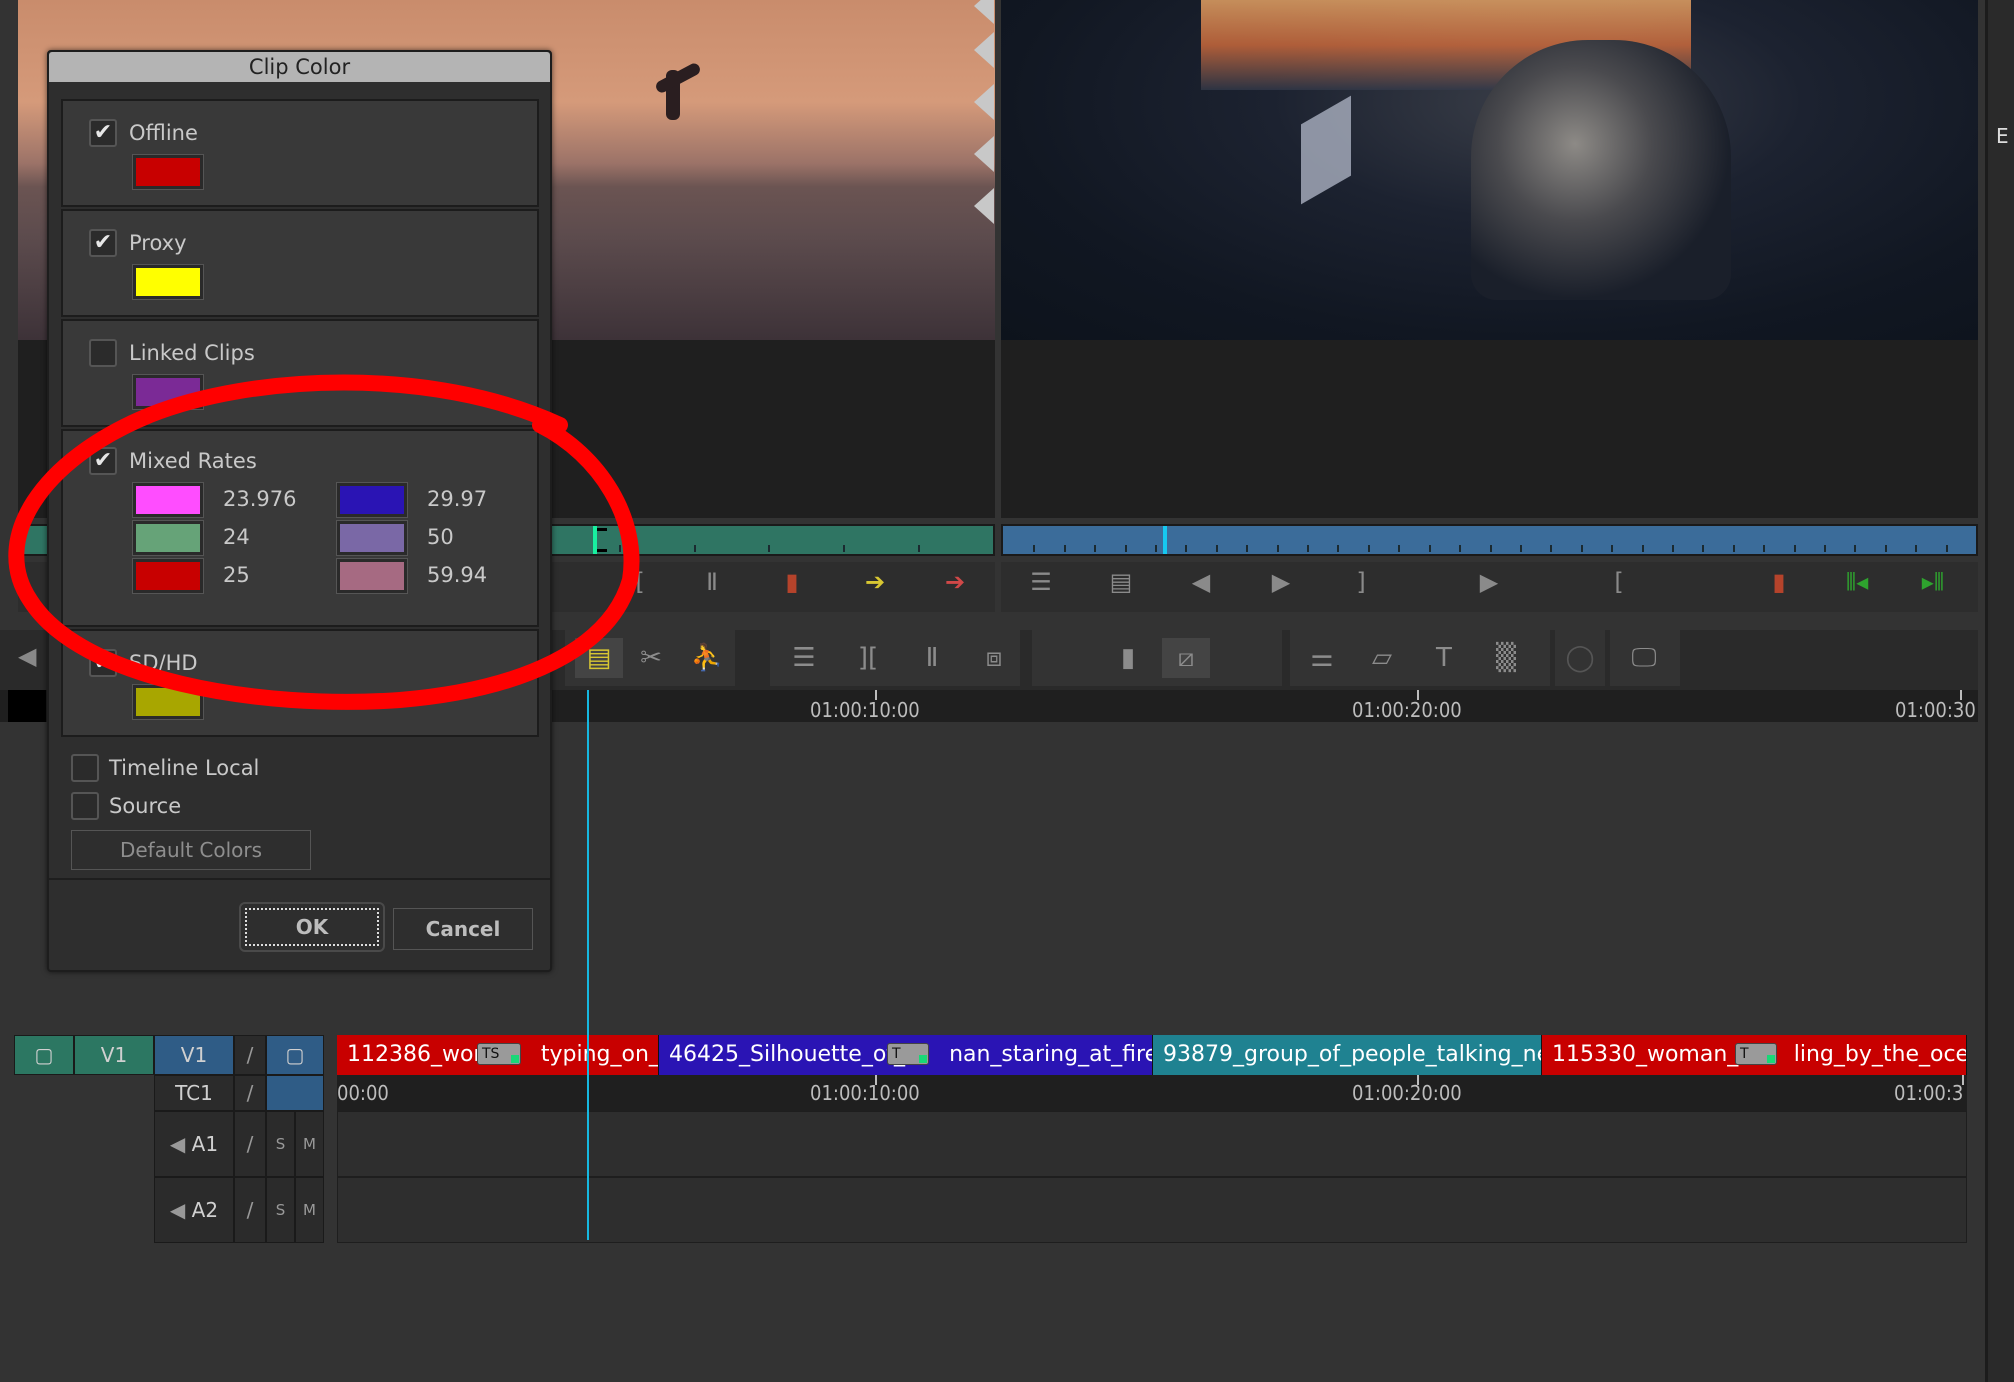  What do you see at coordinates (372, 538) in the screenshot?
I see `rate-50-swatch` at bounding box center [372, 538].